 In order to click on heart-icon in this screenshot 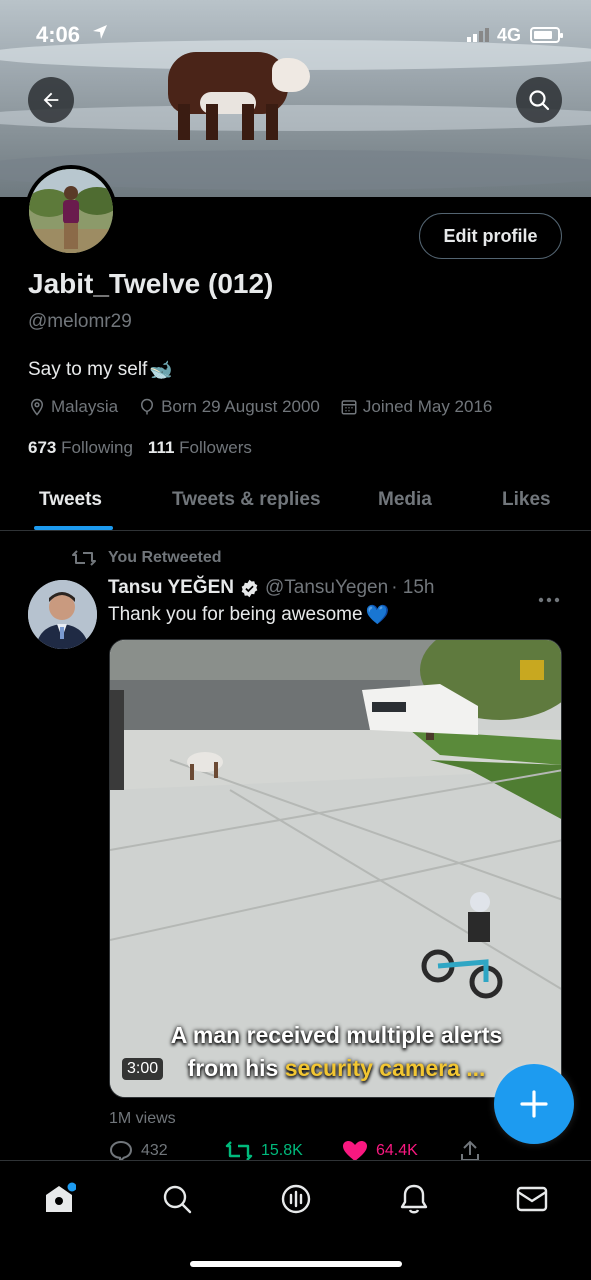, I will do `click(355, 1151)`.